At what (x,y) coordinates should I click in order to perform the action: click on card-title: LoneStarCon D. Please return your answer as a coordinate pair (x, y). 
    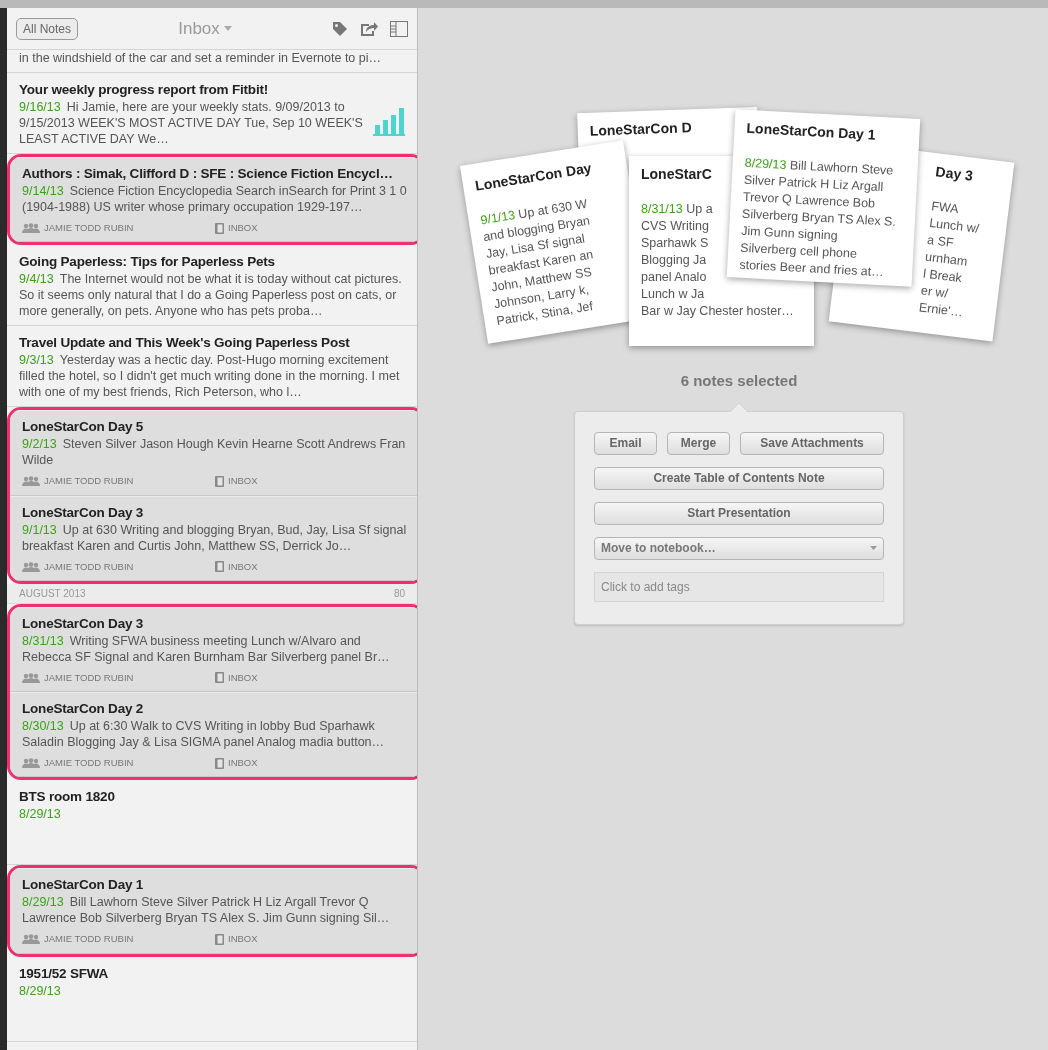
    Looking at the image, I should click on (640, 129).